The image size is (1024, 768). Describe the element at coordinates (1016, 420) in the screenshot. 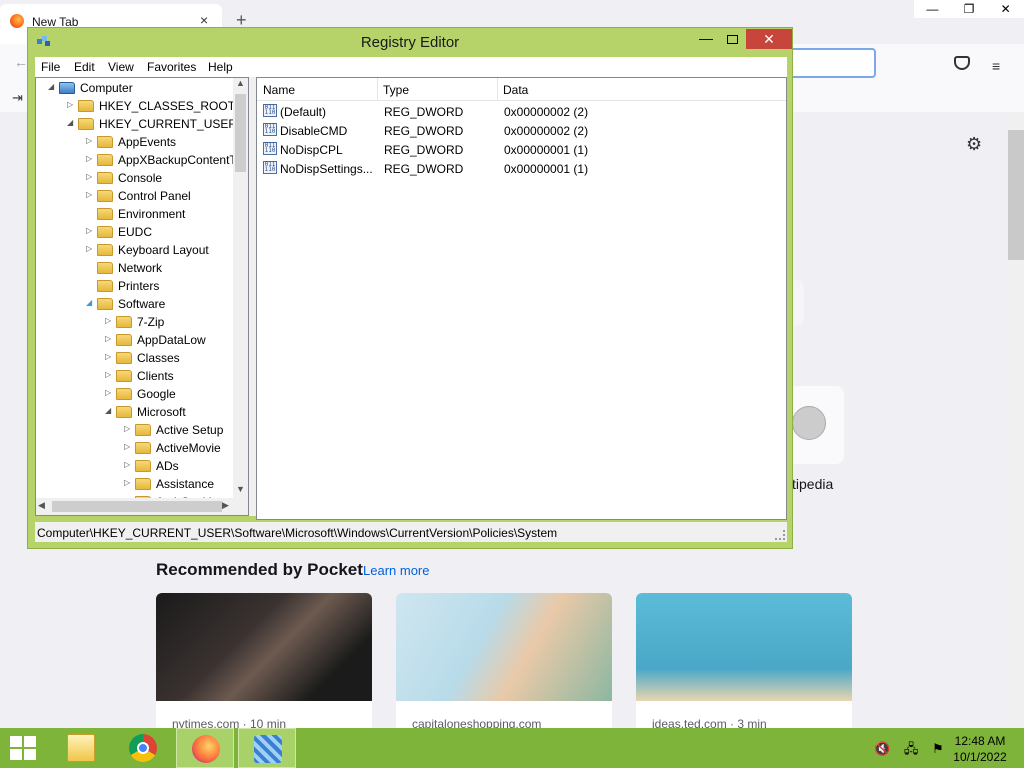

I see `page-scrollbar` at that location.